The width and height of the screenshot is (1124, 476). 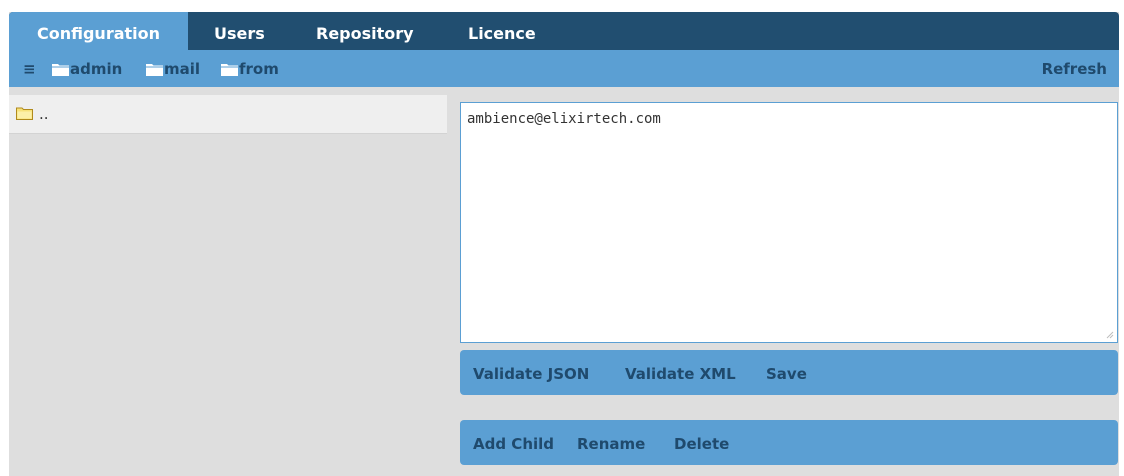 I want to click on delete-button: Delete, so click(x=701, y=444).